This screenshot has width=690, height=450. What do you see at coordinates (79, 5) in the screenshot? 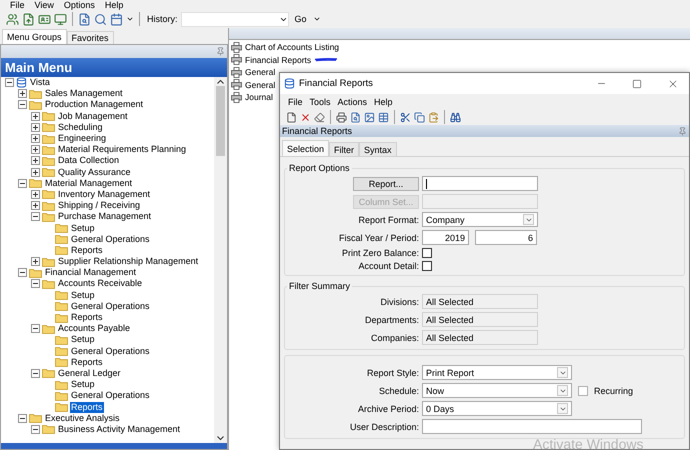
I see `menu-item: Options` at bounding box center [79, 5].